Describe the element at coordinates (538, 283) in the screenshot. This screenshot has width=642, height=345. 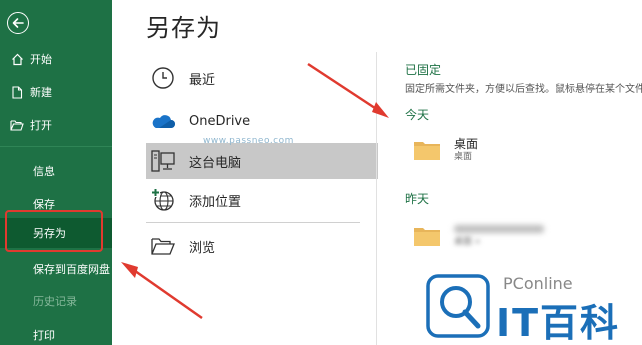
I see `brand-small-text: PConline` at that location.